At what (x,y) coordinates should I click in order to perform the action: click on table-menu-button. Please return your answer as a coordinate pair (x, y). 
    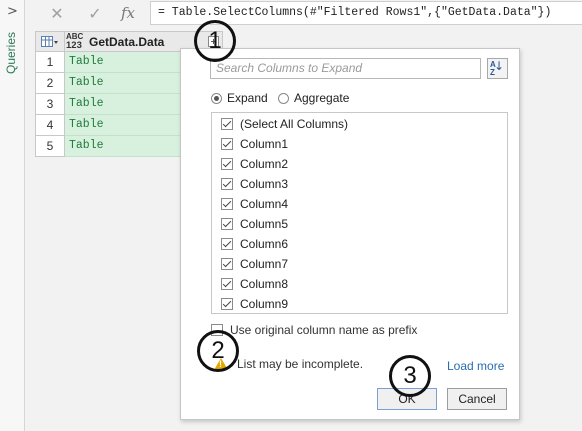
    Looking at the image, I should click on (50, 41).